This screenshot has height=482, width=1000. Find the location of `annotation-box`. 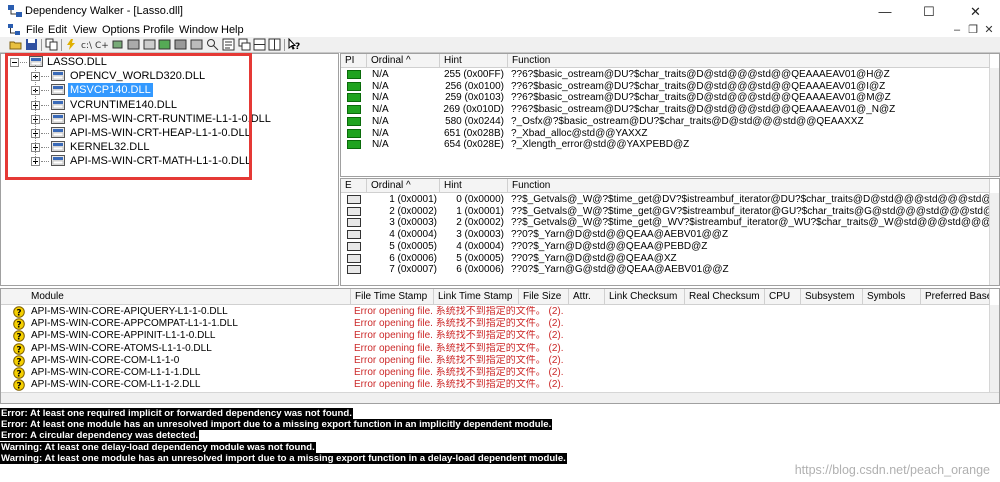

annotation-box is located at coordinates (128, 116).